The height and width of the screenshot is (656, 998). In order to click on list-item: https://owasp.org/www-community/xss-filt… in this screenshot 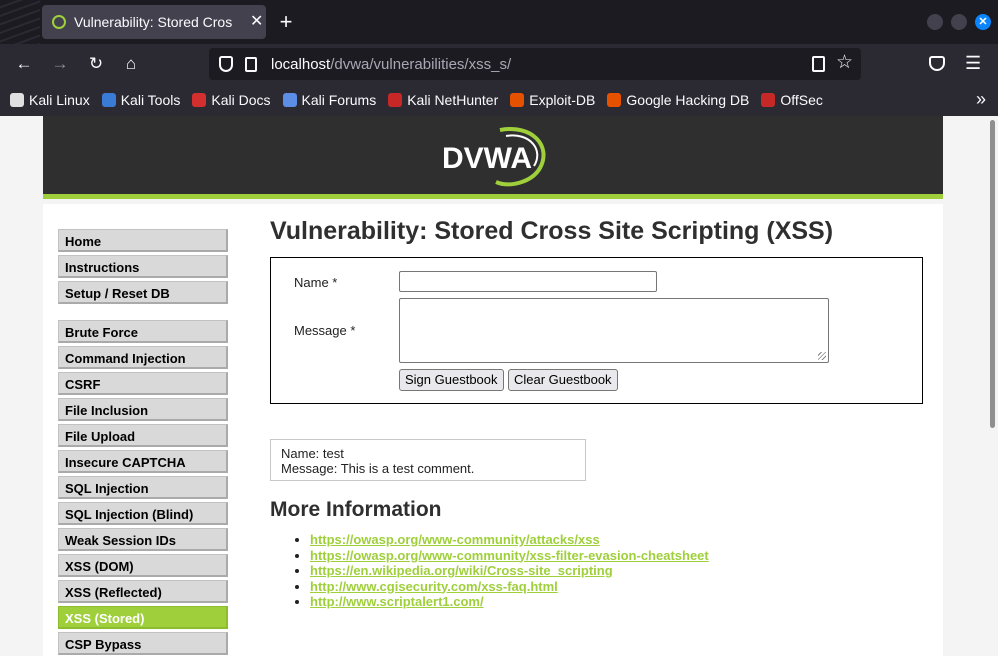, I will do `click(620, 556)`.